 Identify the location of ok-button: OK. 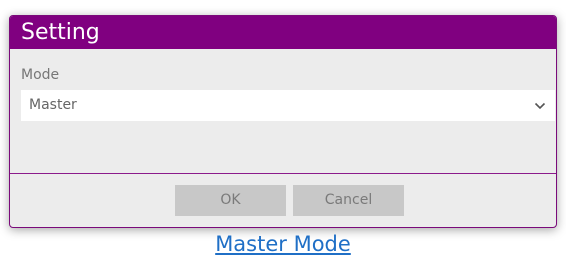
(230, 200).